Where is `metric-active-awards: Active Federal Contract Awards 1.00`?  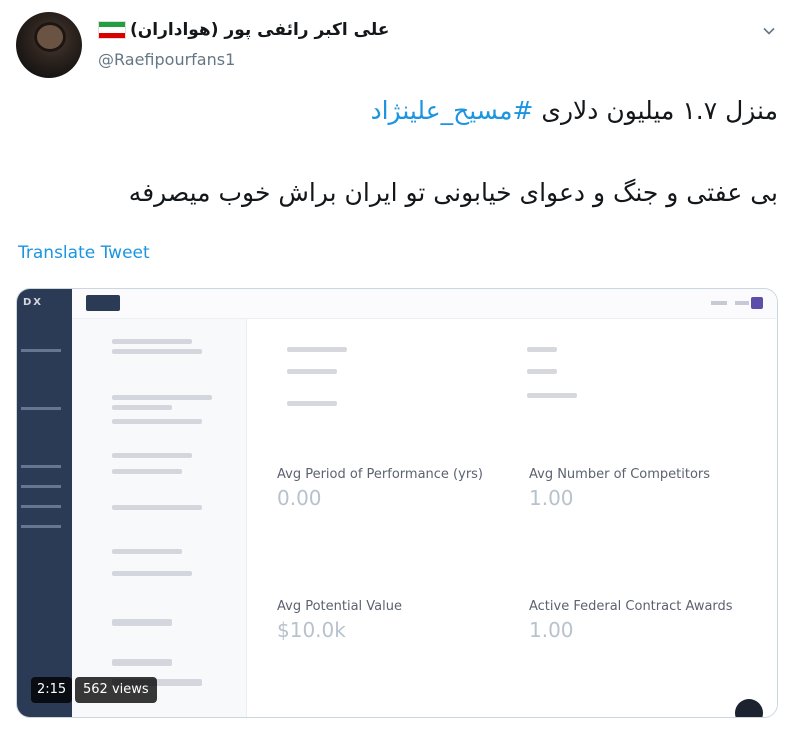
metric-active-awards: Active Federal Contract Awards 1.00 is located at coordinates (631, 620).